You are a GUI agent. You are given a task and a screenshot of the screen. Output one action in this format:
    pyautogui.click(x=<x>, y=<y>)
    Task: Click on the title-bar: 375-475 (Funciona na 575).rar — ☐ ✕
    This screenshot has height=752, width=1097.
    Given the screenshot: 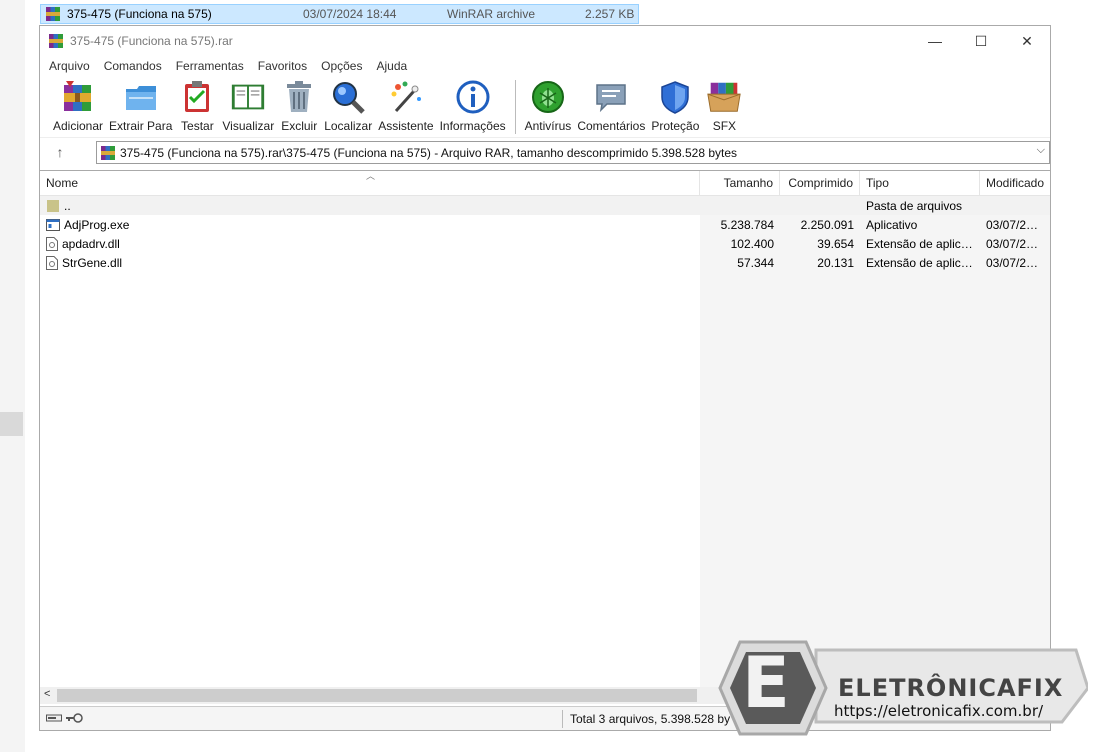 What is the action you would take?
    pyautogui.click(x=545, y=41)
    